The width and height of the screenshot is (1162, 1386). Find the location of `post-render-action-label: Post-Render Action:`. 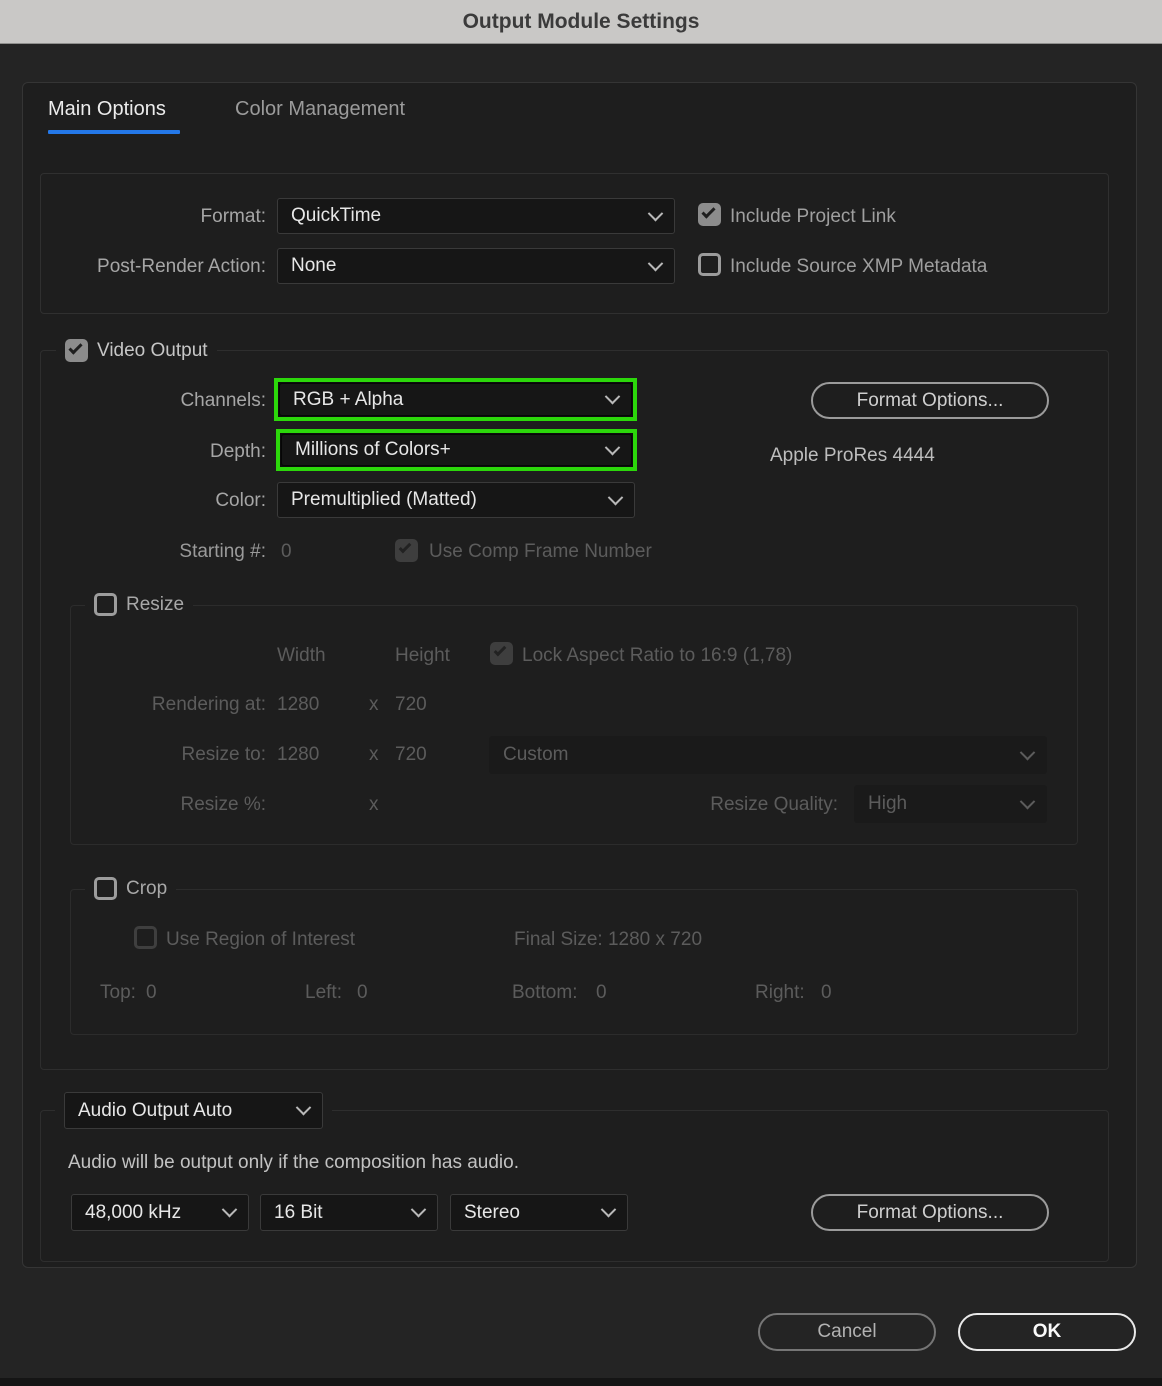

post-render-action-label: Post-Render Action: is located at coordinates (181, 266).